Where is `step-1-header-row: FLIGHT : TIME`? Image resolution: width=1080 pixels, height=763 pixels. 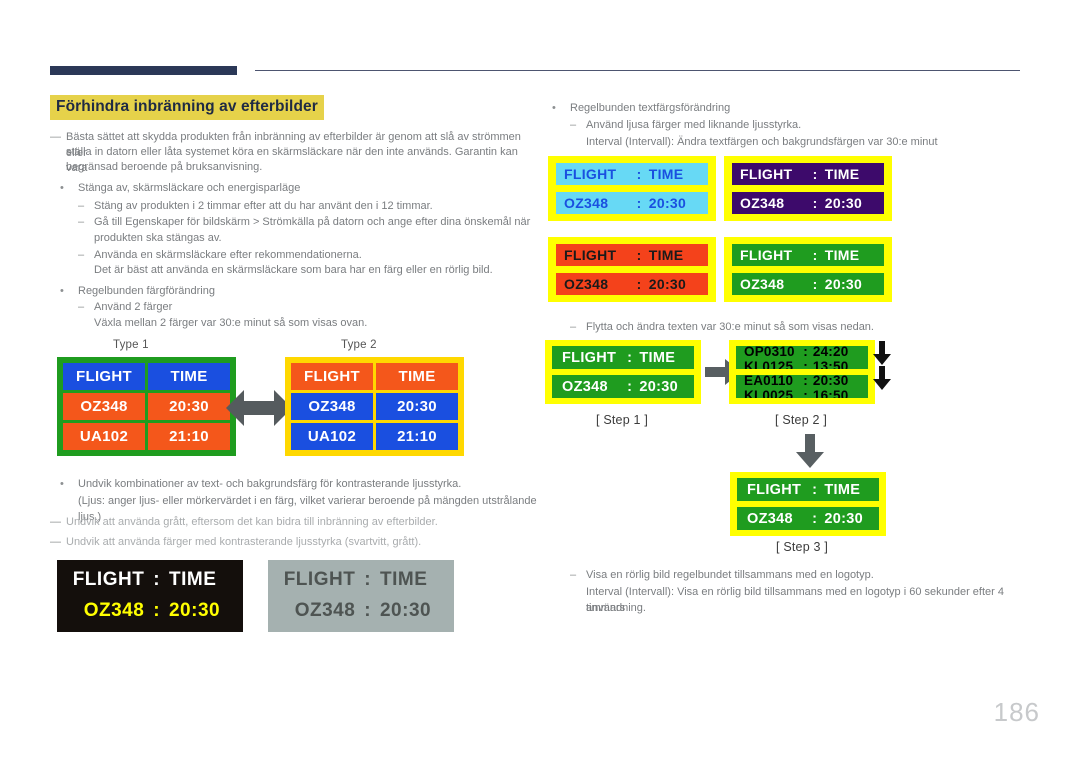 step-1-header-row: FLIGHT : TIME is located at coordinates (623, 357).